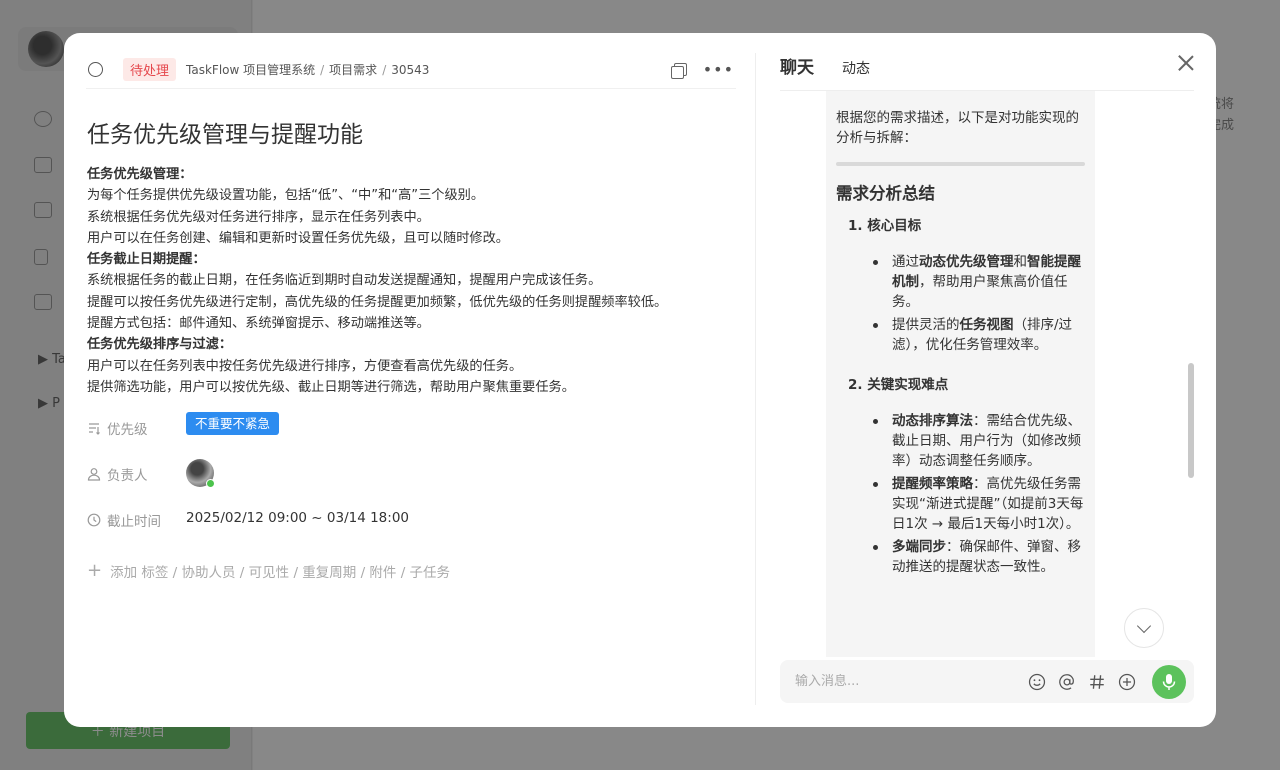  What do you see at coordinates (898, 385) in the screenshot?
I see `section-key-challenges: 2. 关键实现难点` at bounding box center [898, 385].